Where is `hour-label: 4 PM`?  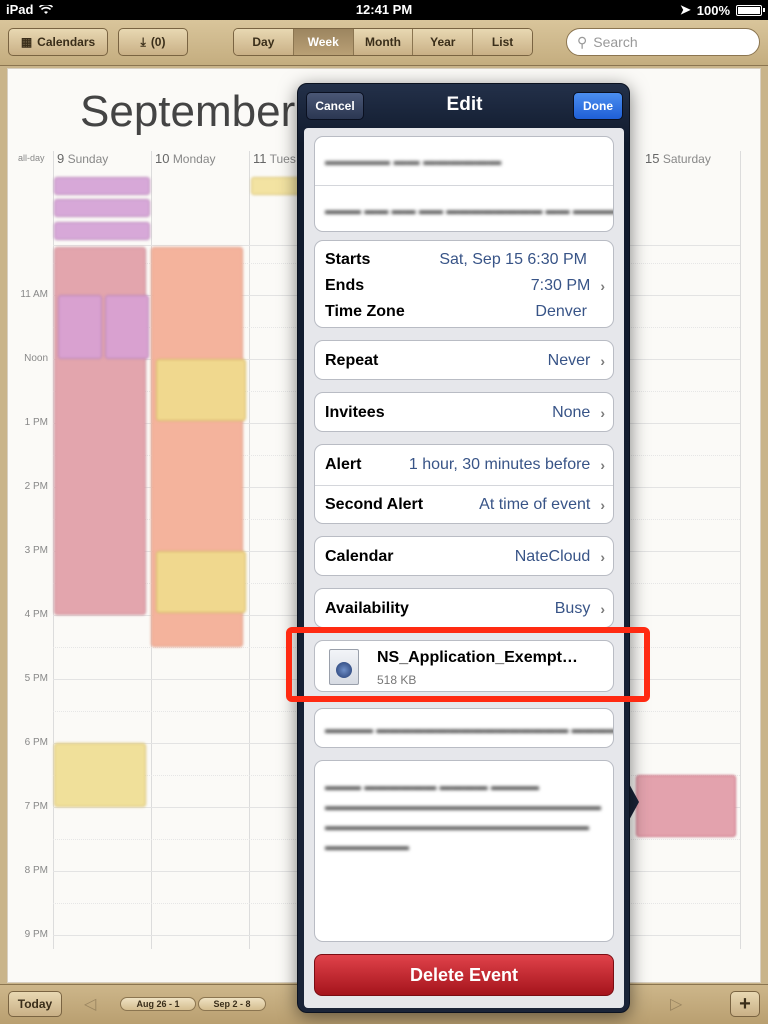 hour-label: 4 PM is located at coordinates (36, 614).